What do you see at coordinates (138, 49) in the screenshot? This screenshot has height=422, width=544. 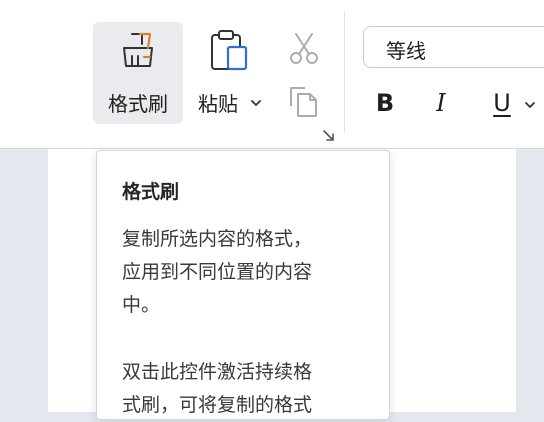 I see `paint-brush-icon` at bounding box center [138, 49].